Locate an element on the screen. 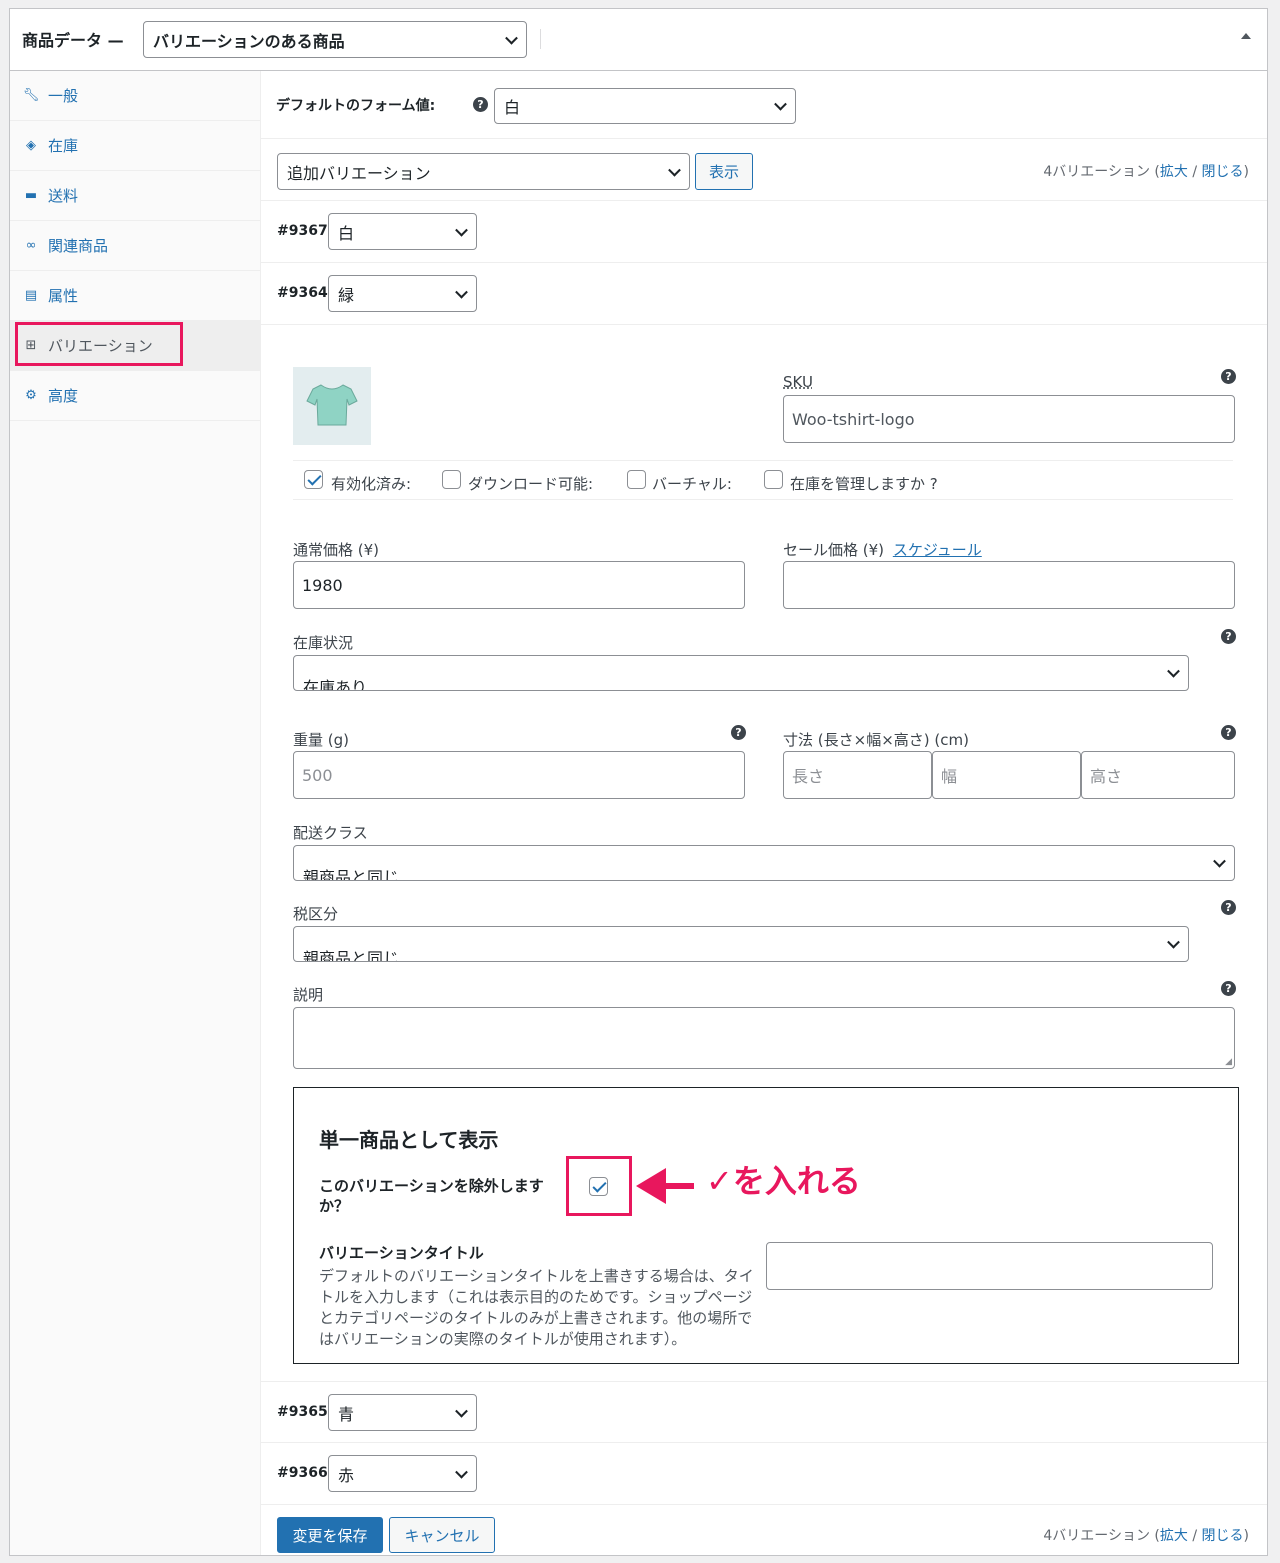  sku-value: Woo-tshirt-logo is located at coordinates (853, 419).